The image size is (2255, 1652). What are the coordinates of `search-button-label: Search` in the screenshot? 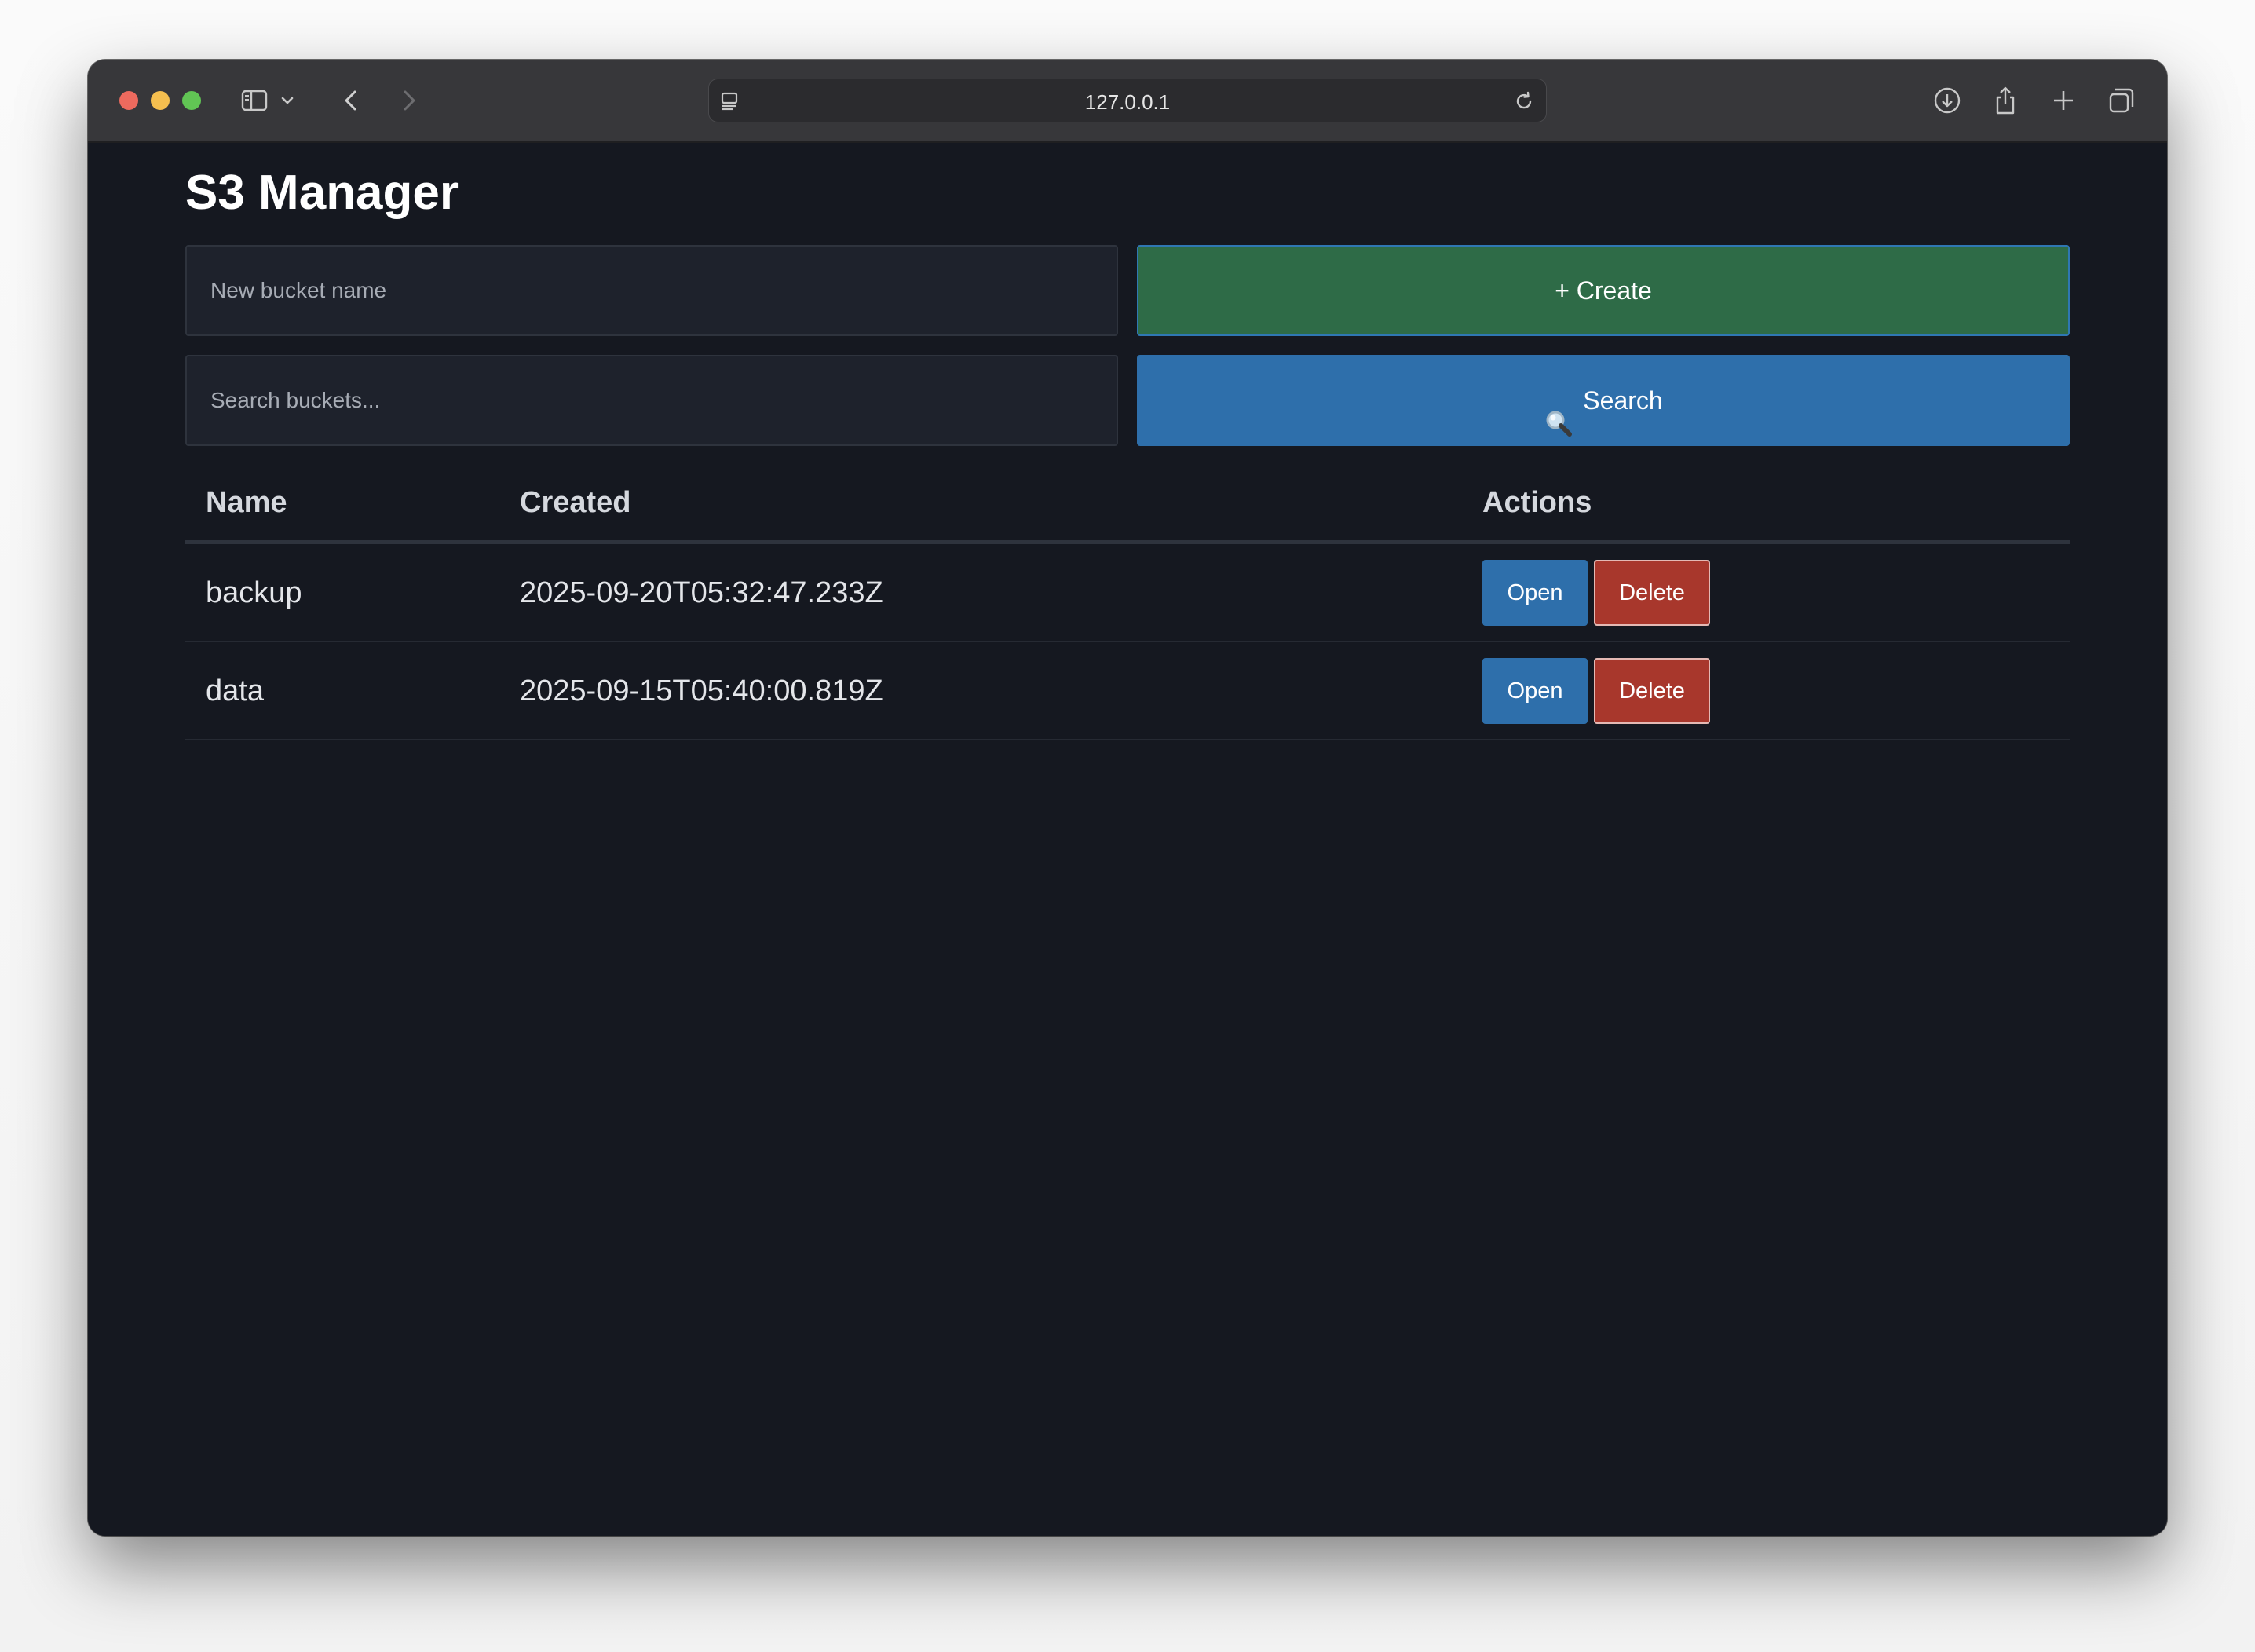 It's located at (1623, 400).